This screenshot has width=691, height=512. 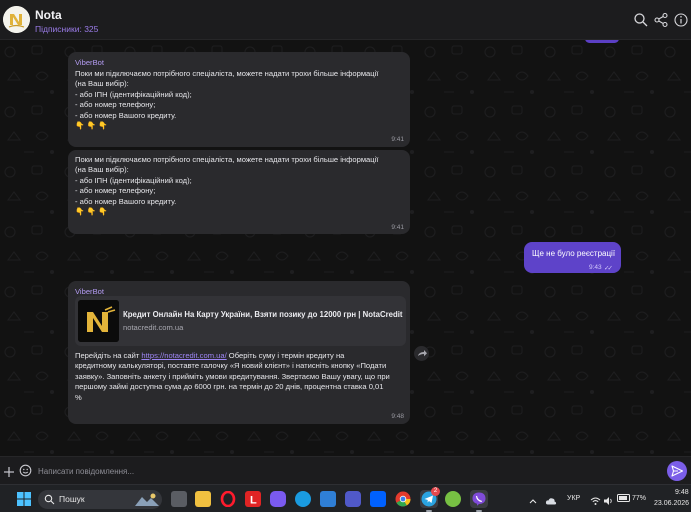 I want to click on l-app-icon: L, so click(x=253, y=499).